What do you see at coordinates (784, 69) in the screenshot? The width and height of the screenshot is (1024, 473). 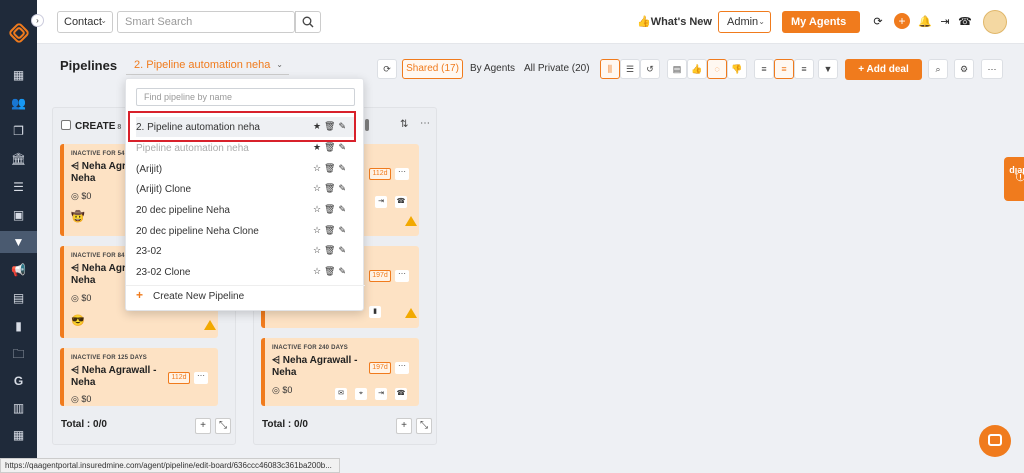 I see `comfortable-view-icon: ≡` at bounding box center [784, 69].